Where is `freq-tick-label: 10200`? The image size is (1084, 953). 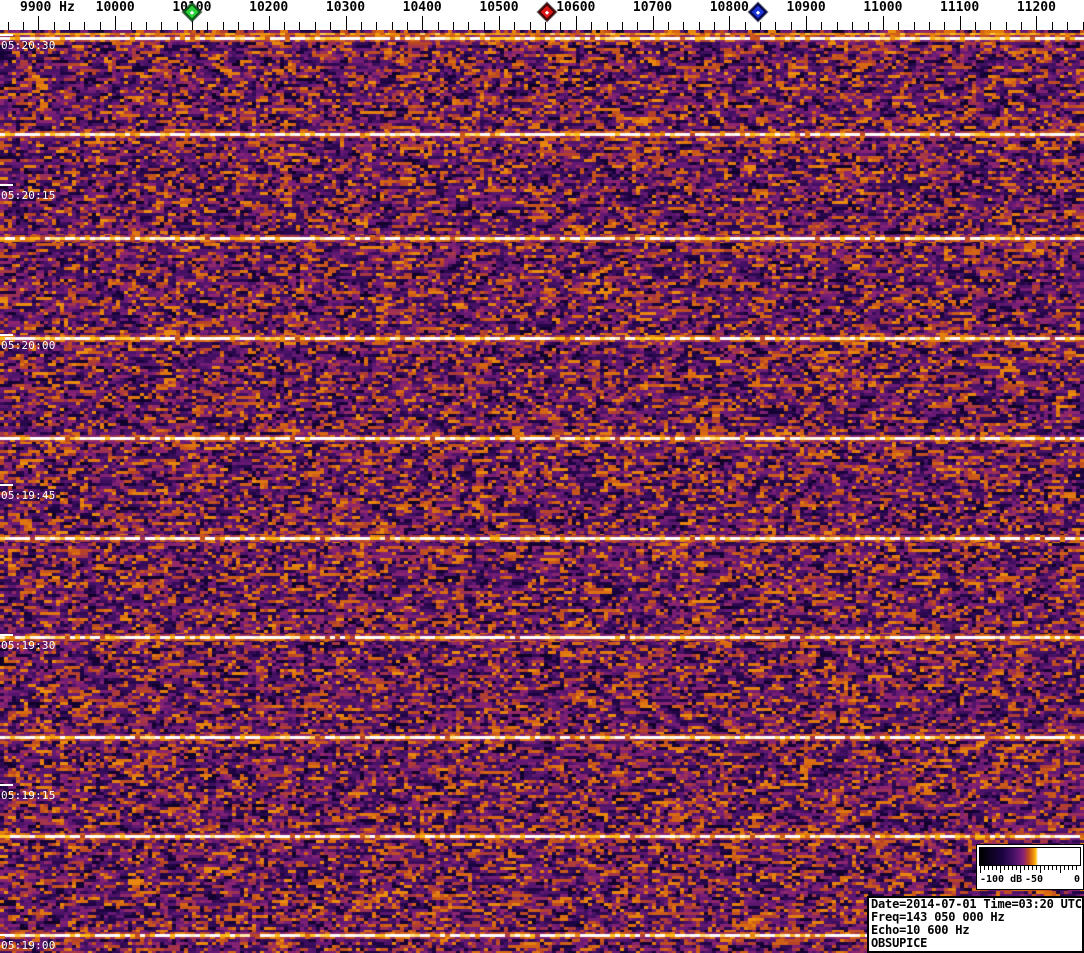 freq-tick-label: 10200 is located at coordinates (269, 7).